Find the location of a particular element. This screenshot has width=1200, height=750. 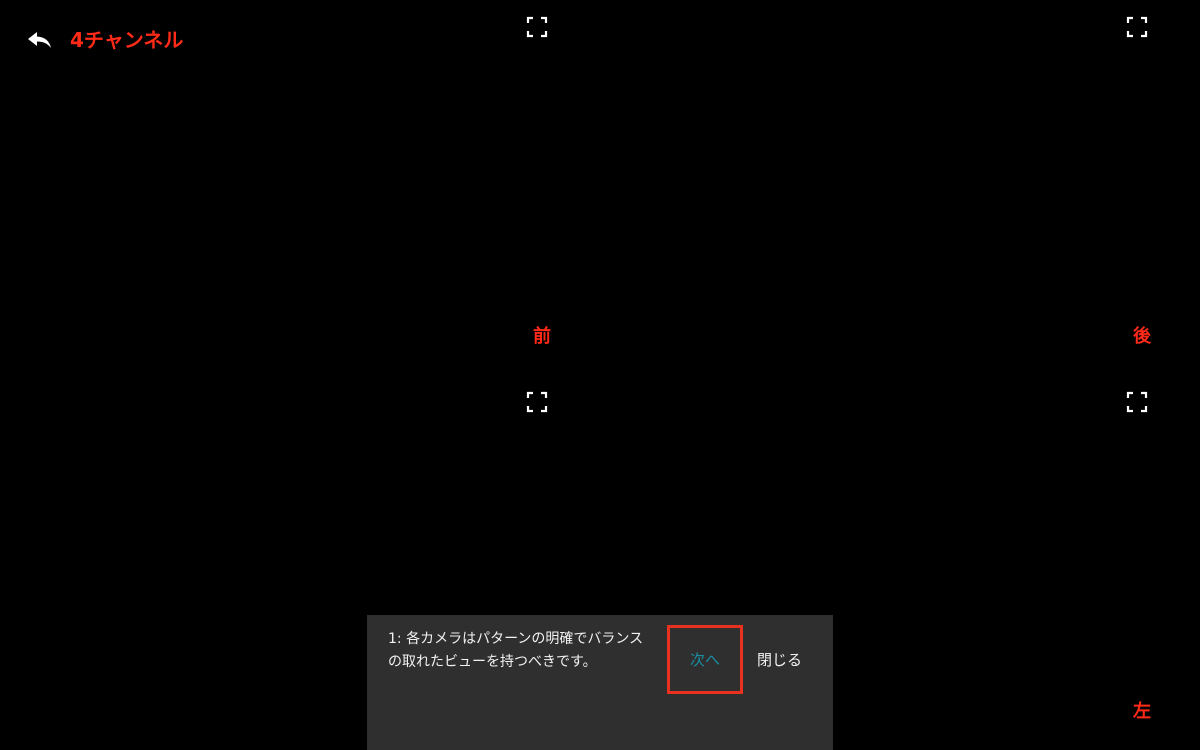

fullscreen-left-button is located at coordinates (1137, 402).